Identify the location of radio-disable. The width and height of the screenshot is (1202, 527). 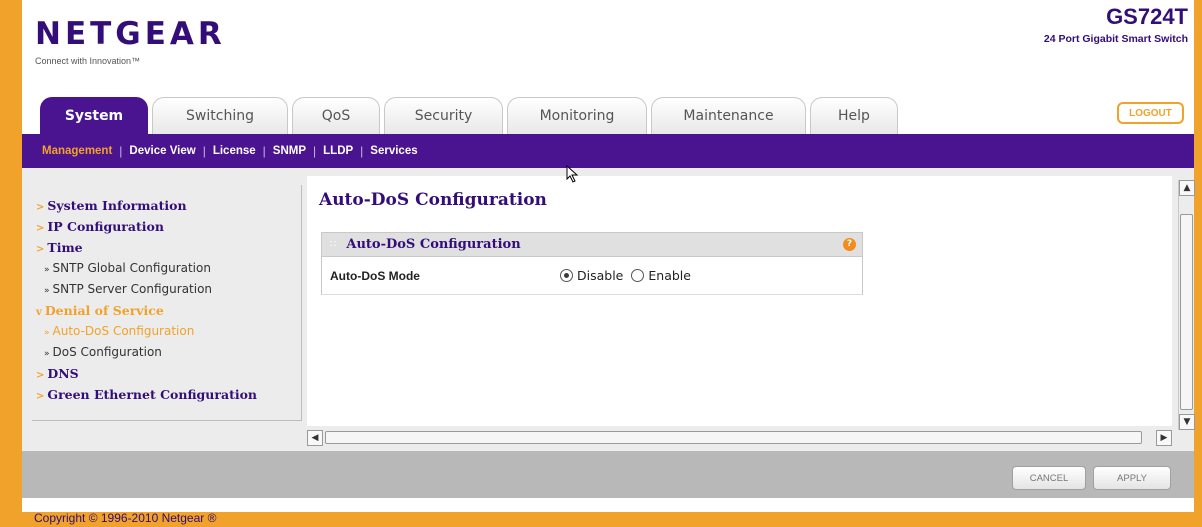
(566, 275).